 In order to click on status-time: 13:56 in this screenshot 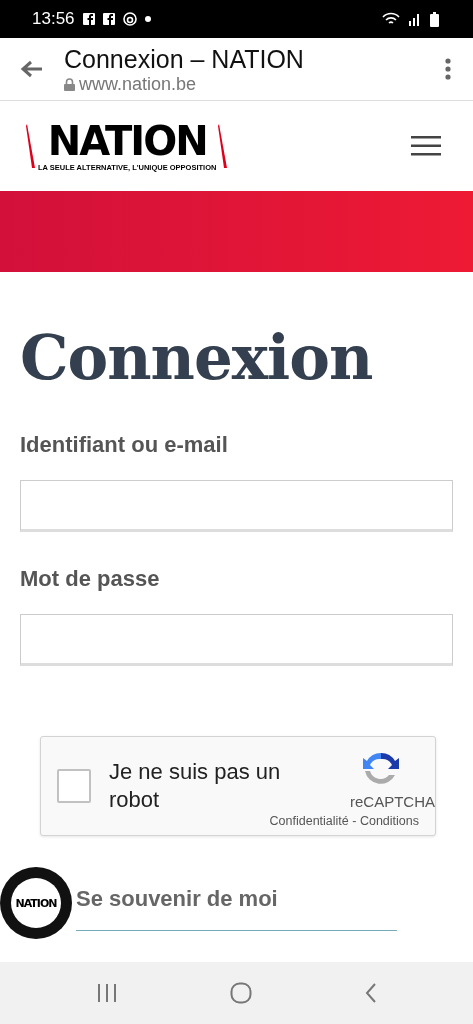, I will do `click(53, 19)`.